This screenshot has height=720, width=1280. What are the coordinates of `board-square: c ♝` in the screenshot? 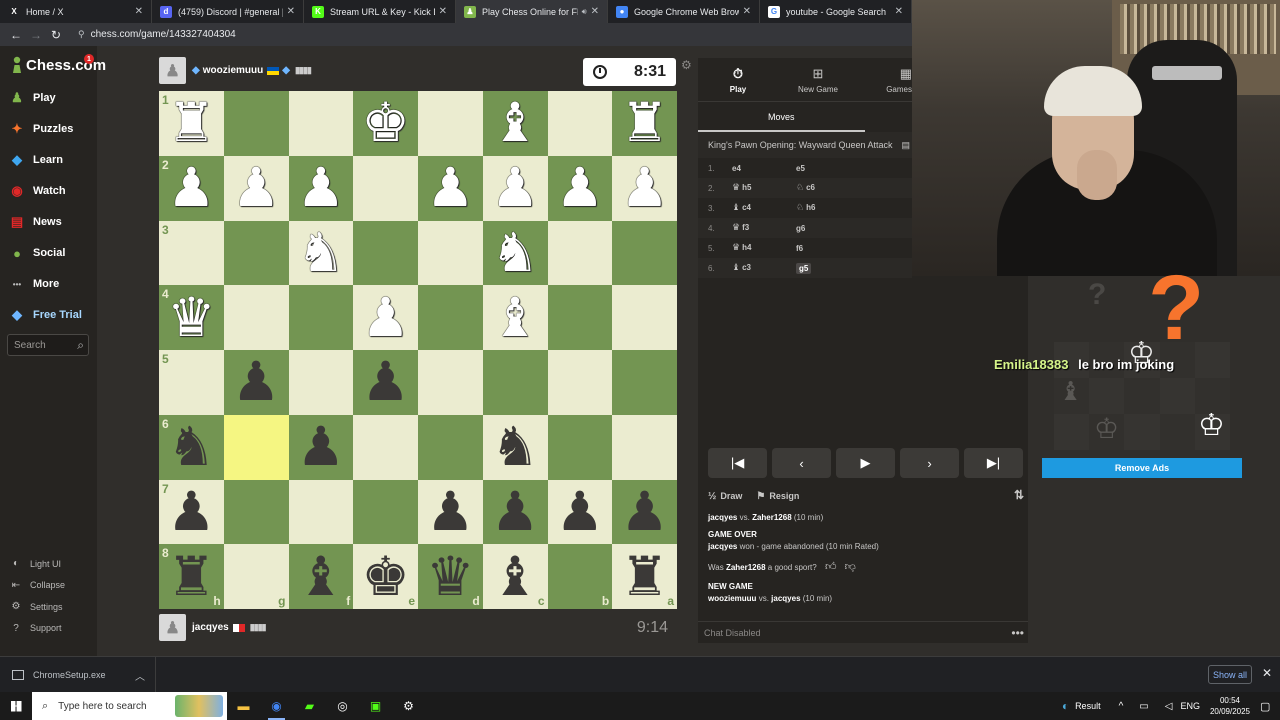 It's located at (515, 576).